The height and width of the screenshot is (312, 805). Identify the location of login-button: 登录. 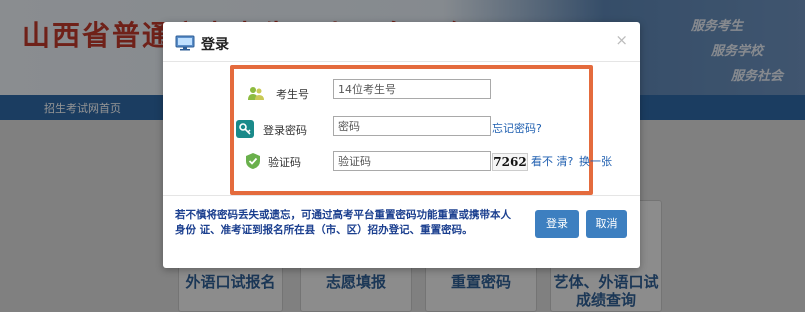
(557, 224).